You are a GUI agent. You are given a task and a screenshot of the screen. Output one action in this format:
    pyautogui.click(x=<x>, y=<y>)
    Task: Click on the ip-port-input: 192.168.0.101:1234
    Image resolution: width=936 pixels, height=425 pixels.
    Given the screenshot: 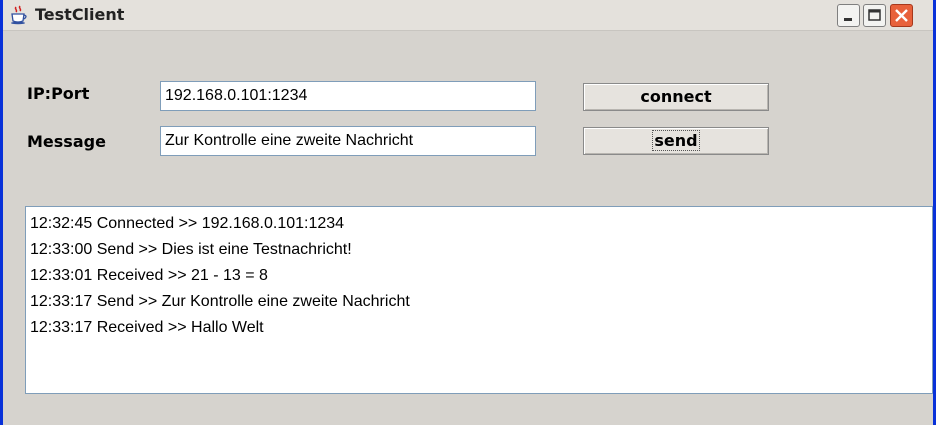 What is the action you would take?
    pyautogui.click(x=348, y=96)
    